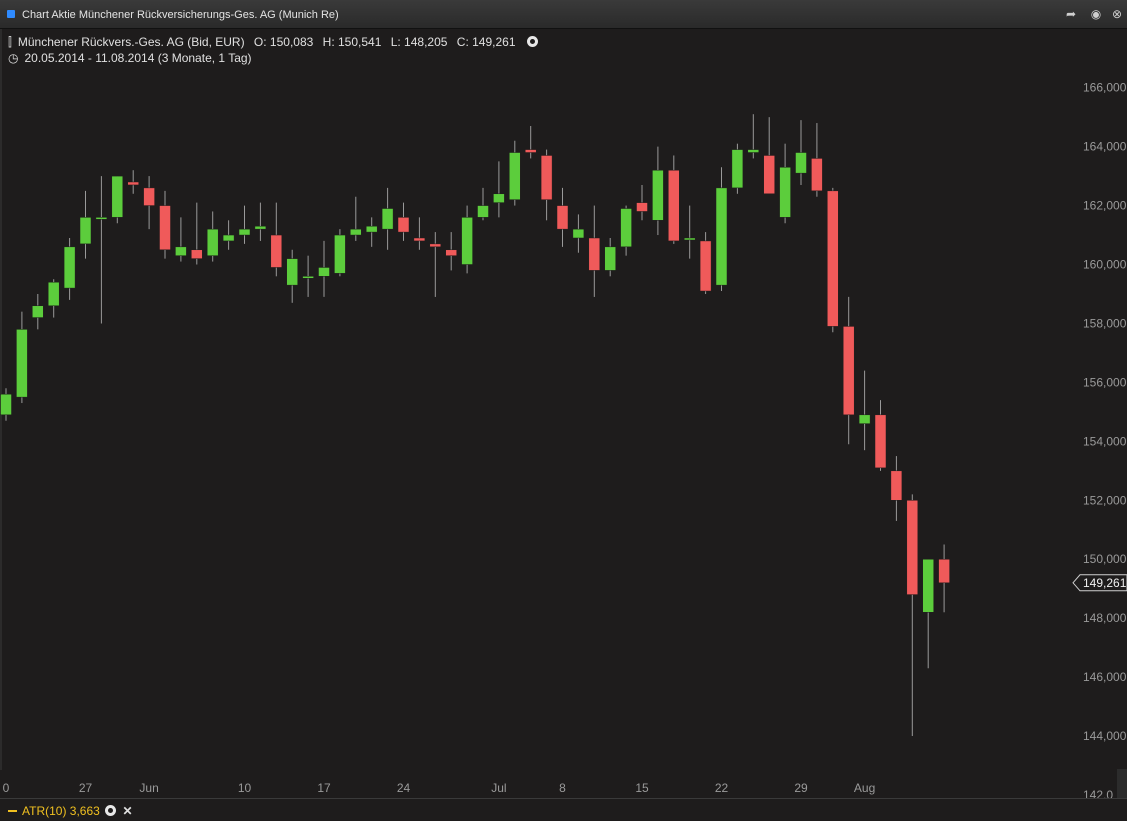 This screenshot has height=821, width=1127. I want to click on instrument-settings-icon, so click(532, 41).